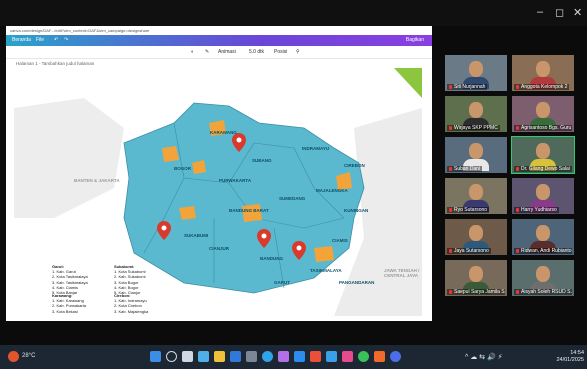 The image size is (587, 369). I want to click on store-icon, so click(235, 356).